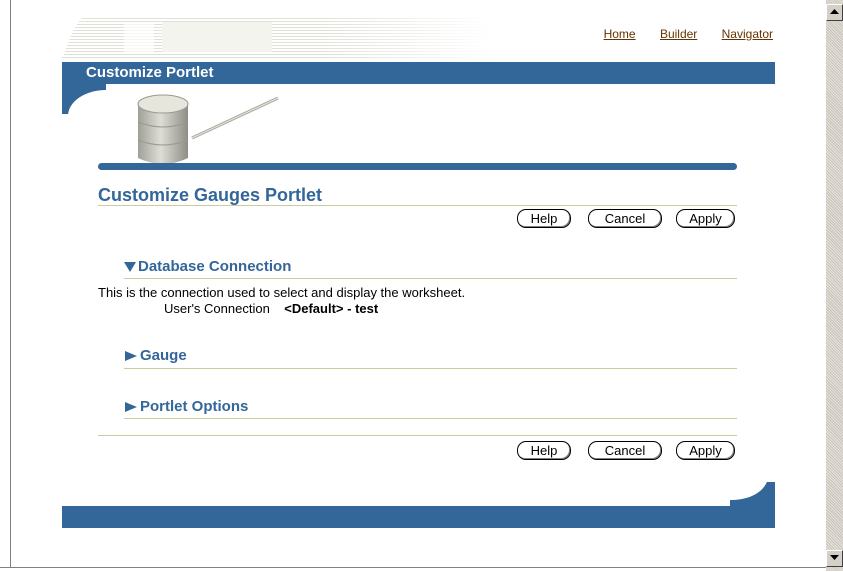 Image resolution: width=843 pixels, height=572 pixels. Describe the element at coordinates (544, 218) in the screenshot. I see `help-button-top: Help` at that location.